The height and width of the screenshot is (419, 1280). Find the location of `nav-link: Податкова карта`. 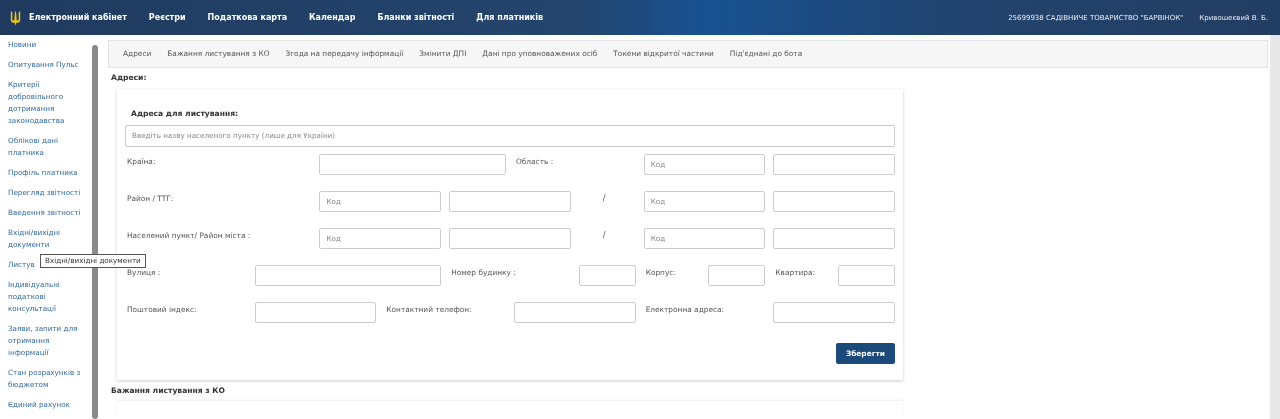

nav-link: Податкова карта is located at coordinates (247, 17).